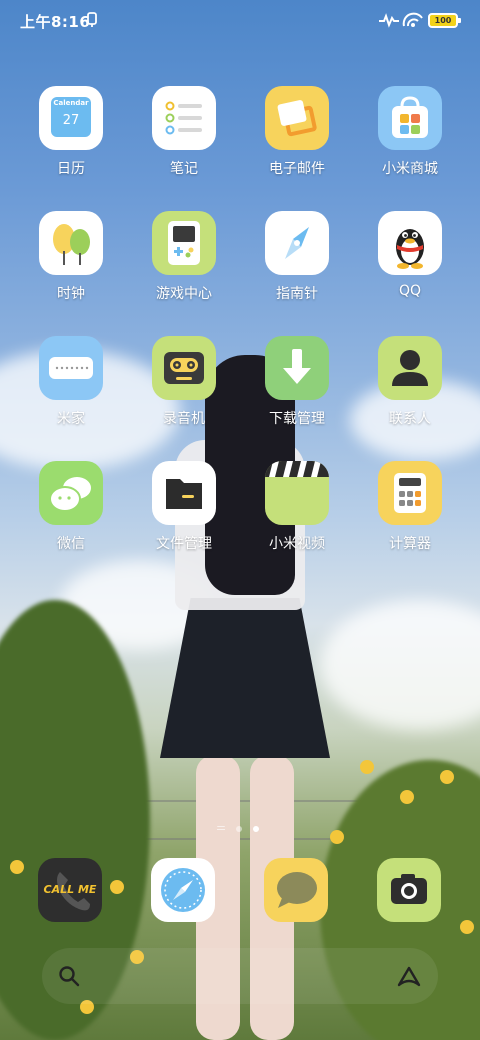  What do you see at coordinates (184, 243) in the screenshot?
I see `game-center-icon` at bounding box center [184, 243].